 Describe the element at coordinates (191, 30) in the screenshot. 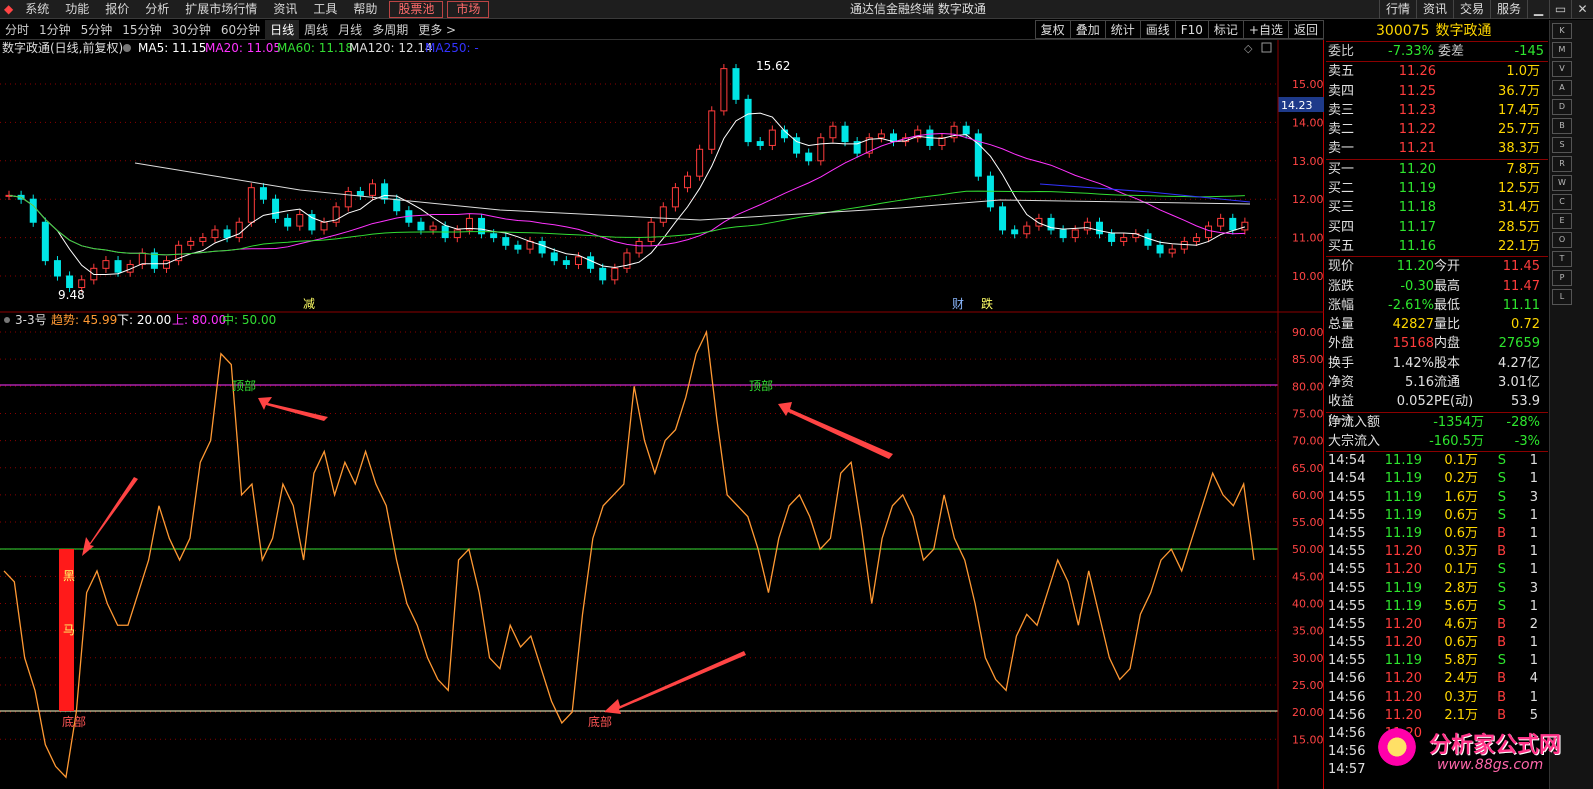

I see `period-30min: 30分钟` at that location.